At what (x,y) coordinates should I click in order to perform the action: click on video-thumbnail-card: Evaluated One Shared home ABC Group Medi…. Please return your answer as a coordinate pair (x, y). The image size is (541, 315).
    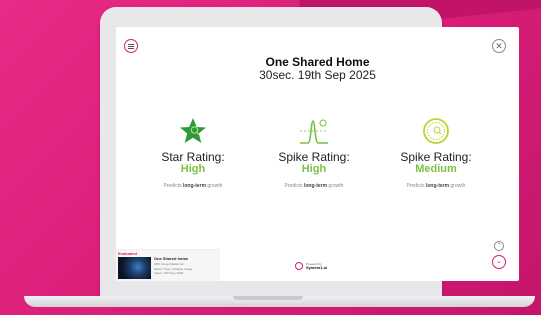
    Looking at the image, I should click on (168, 265).